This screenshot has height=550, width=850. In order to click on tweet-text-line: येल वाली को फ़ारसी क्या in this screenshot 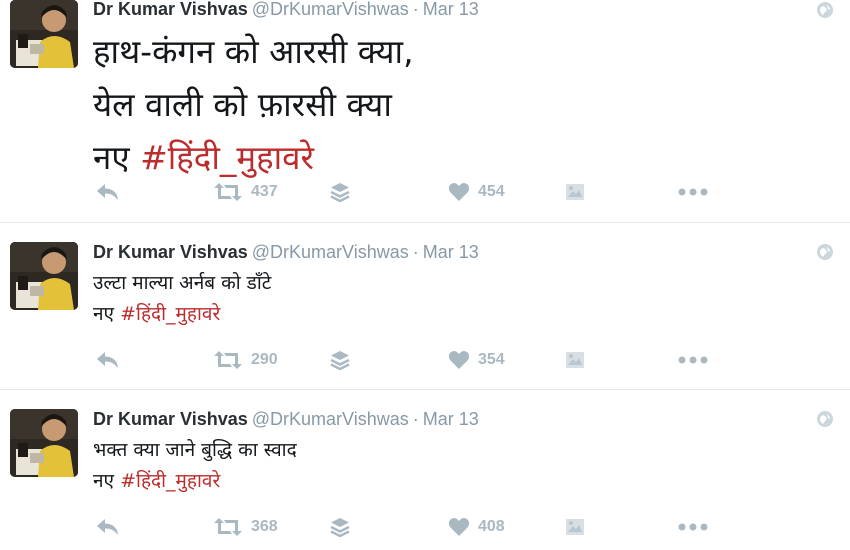, I will do `click(242, 104)`.